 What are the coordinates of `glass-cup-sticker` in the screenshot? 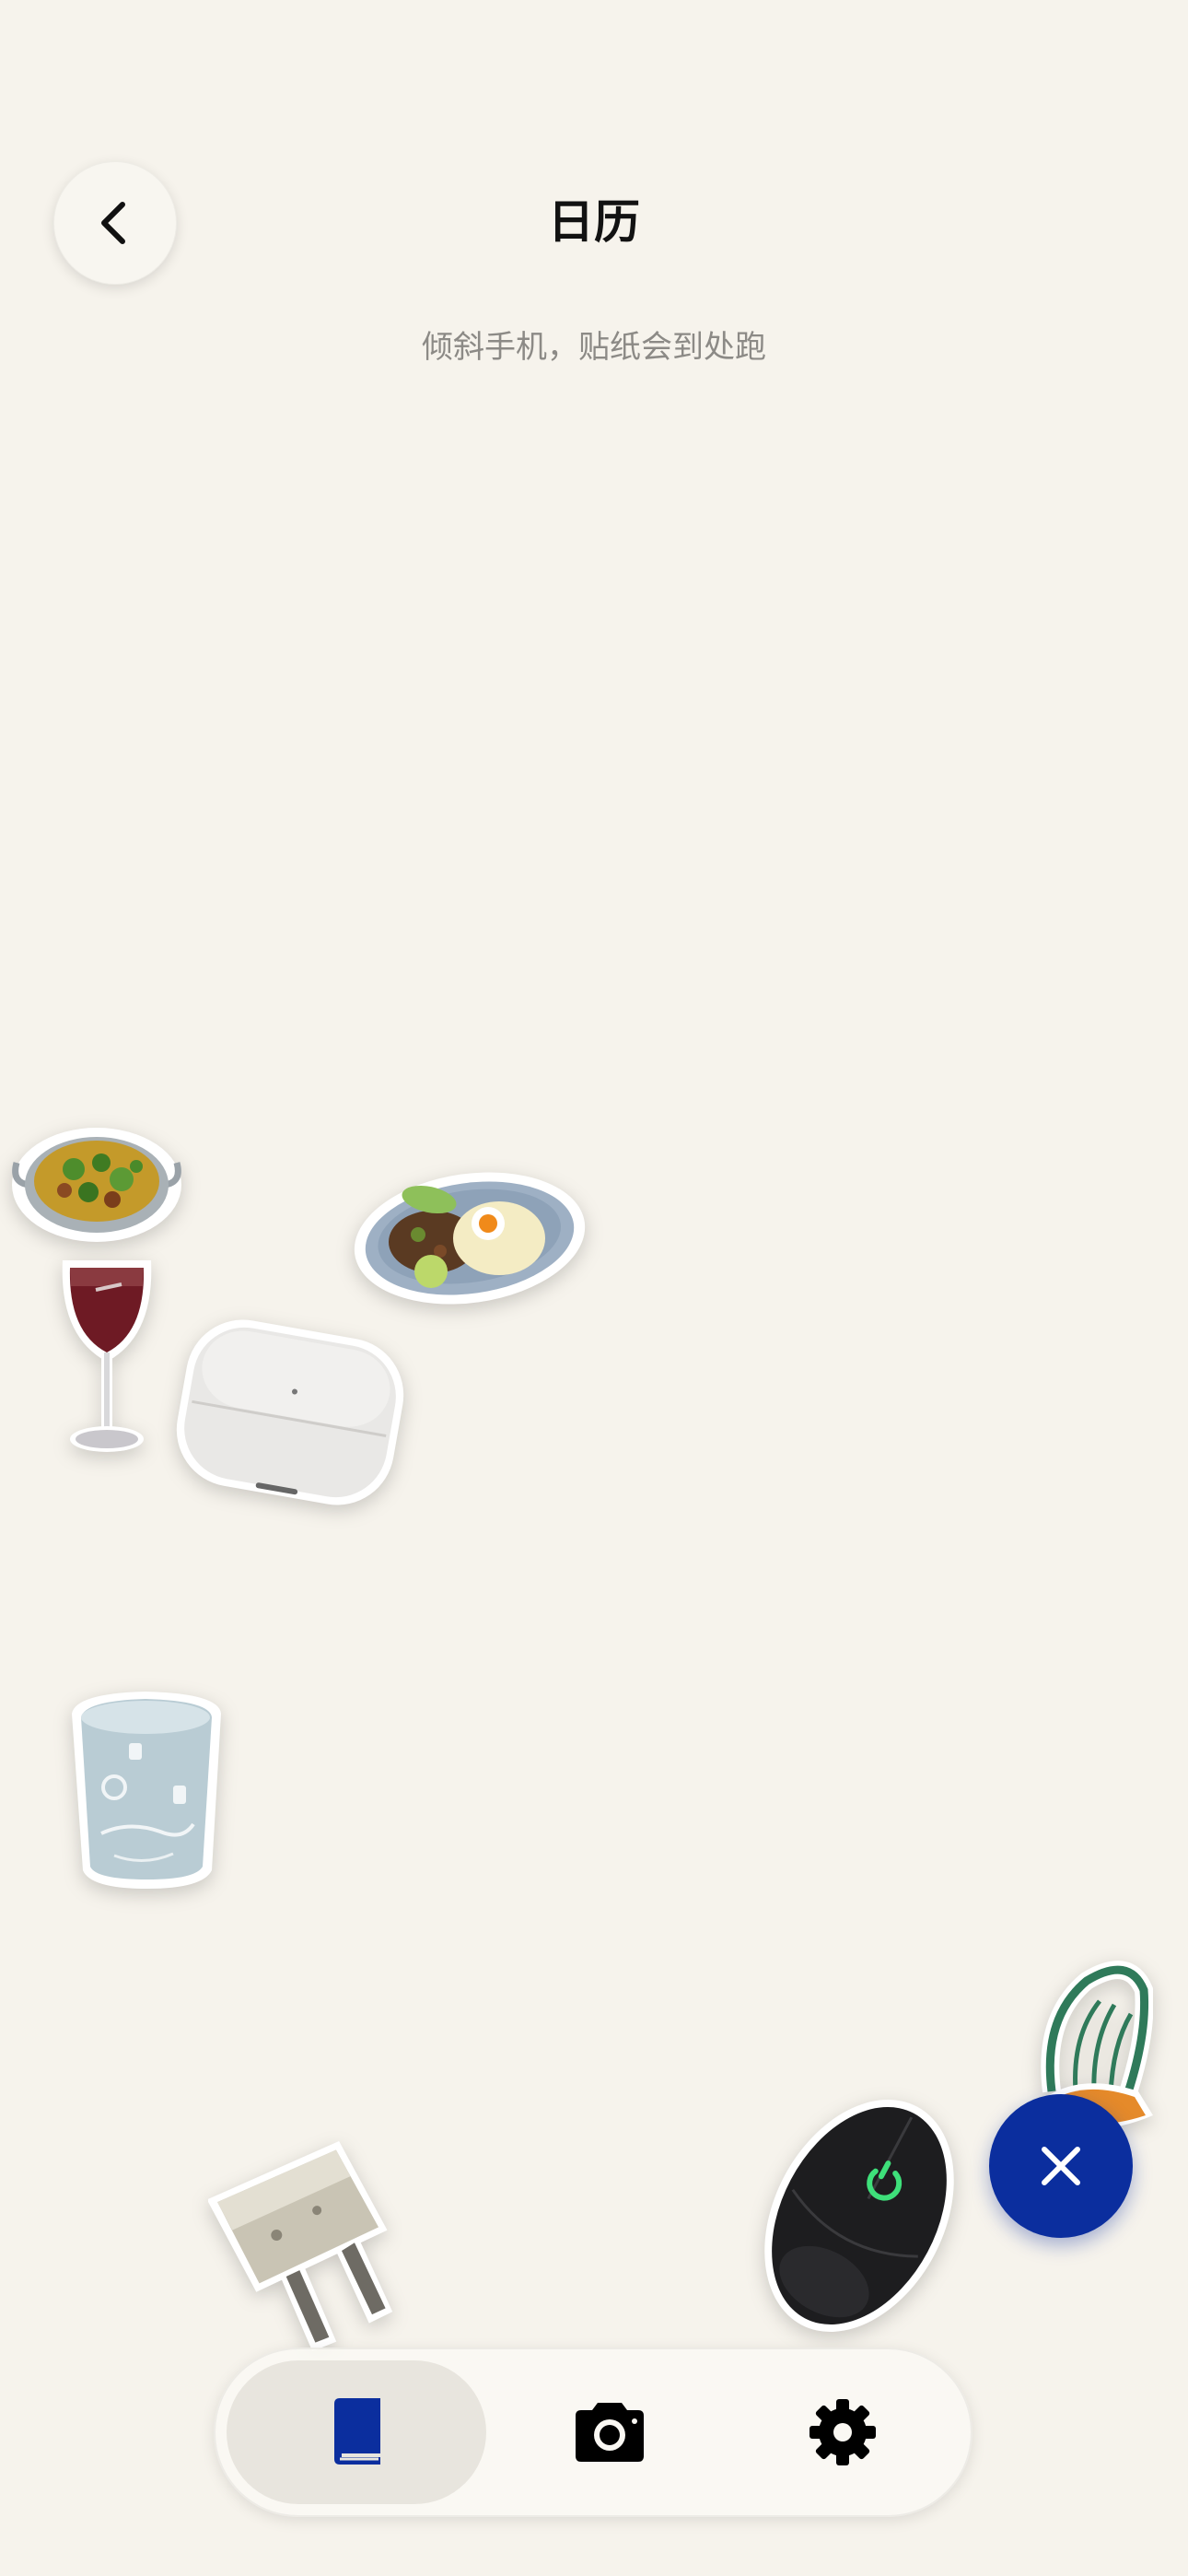 It's located at (146, 1789).